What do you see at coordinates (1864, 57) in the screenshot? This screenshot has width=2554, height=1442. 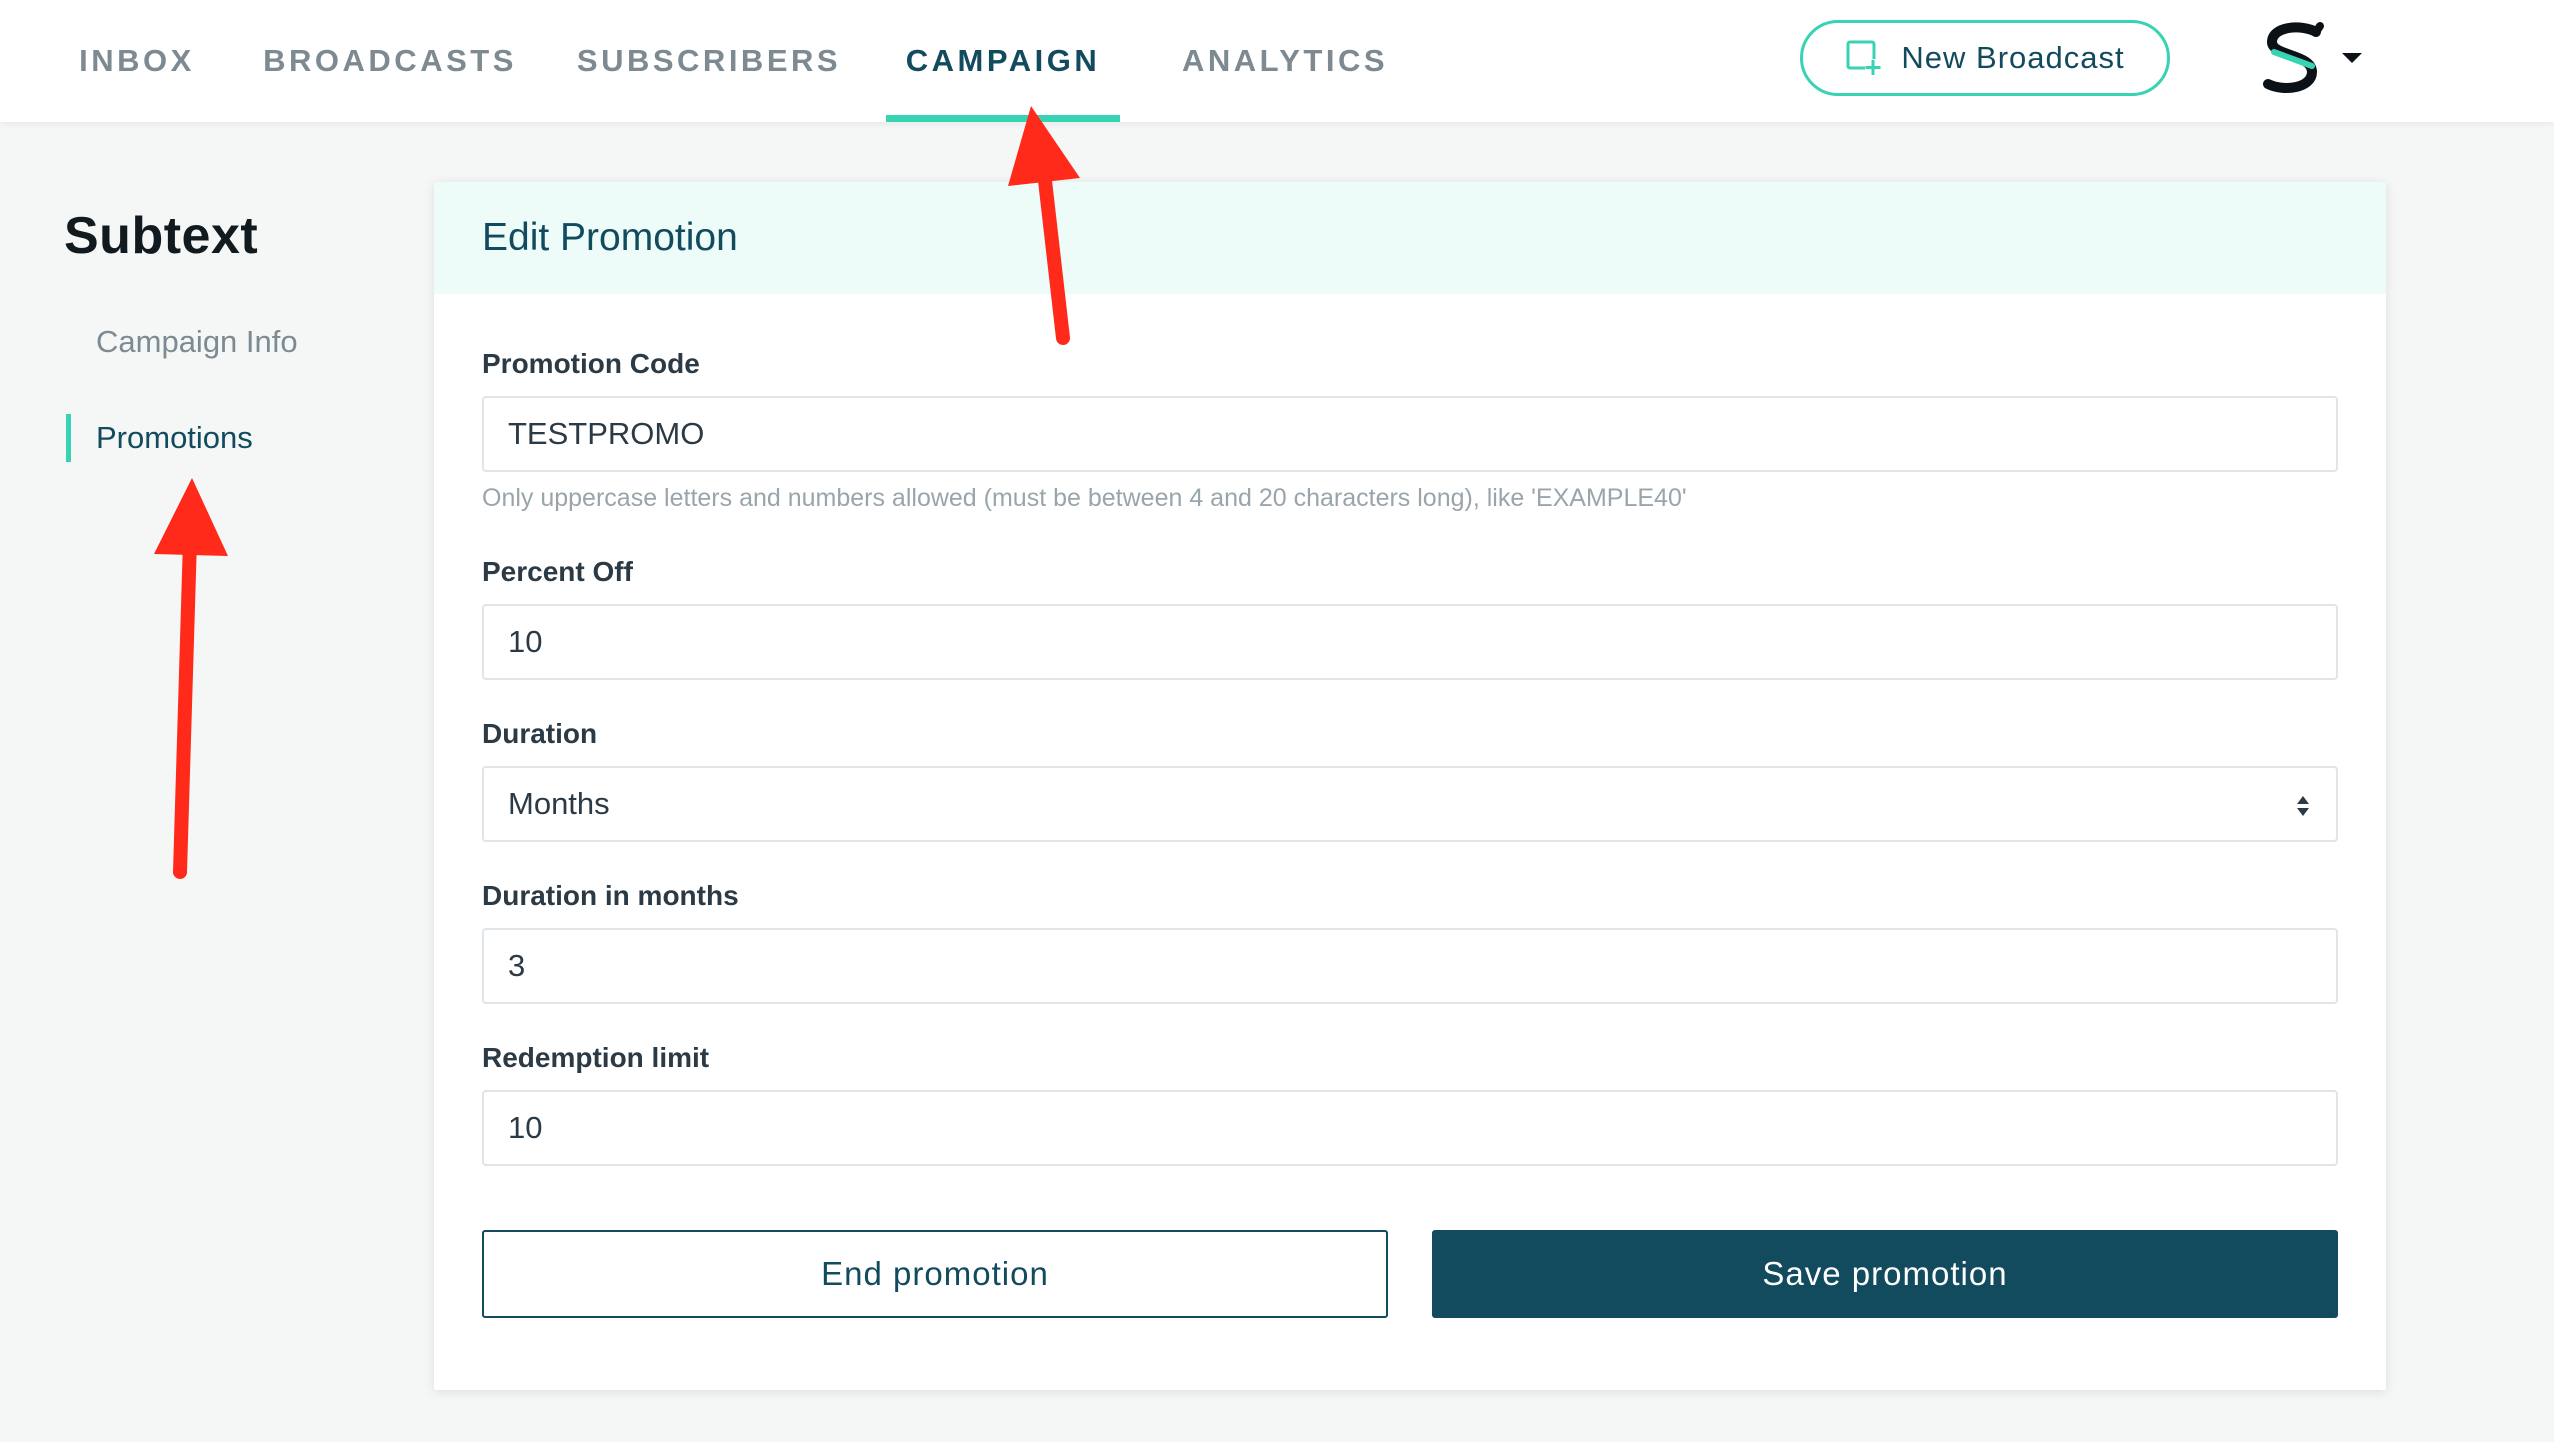 I see `new-broadcast-icon` at bounding box center [1864, 57].